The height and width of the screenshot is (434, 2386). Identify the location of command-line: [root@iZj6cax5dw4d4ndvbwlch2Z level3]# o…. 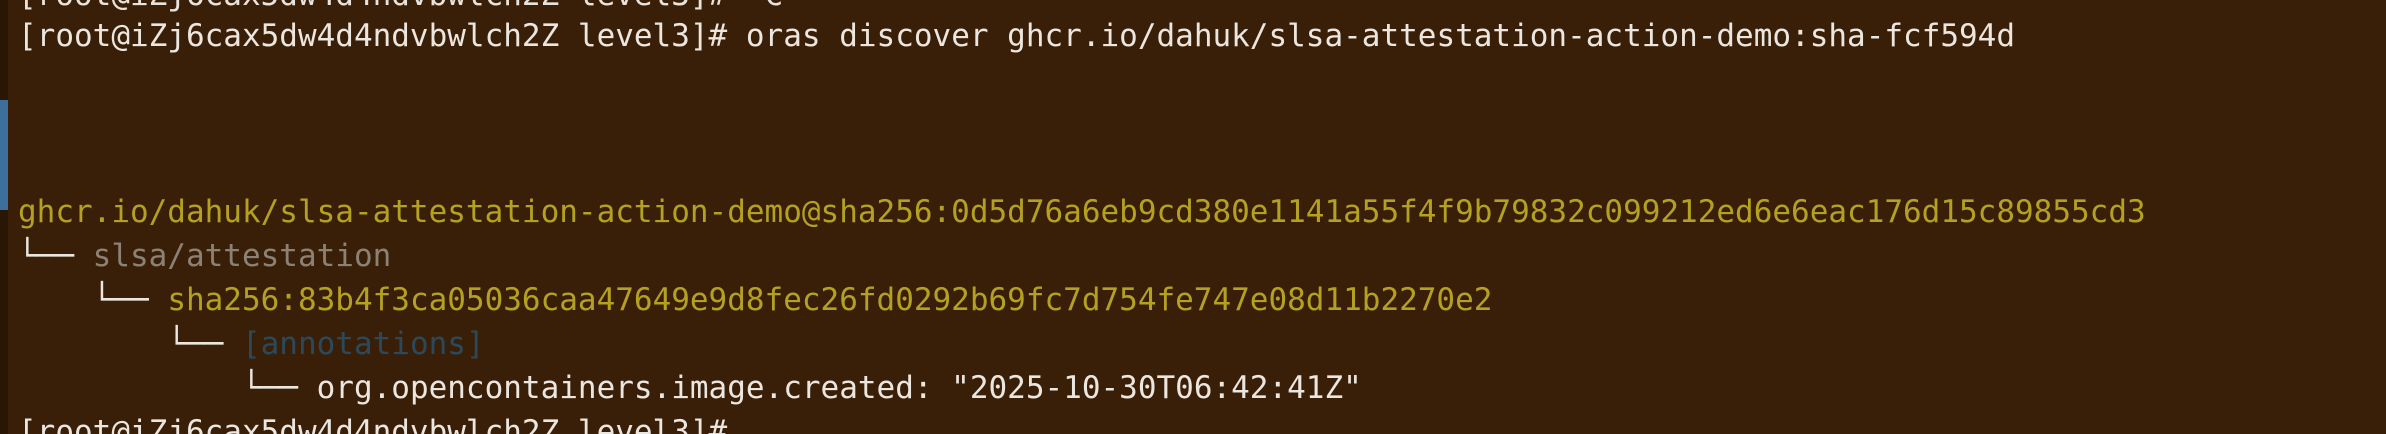
(1016, 36).